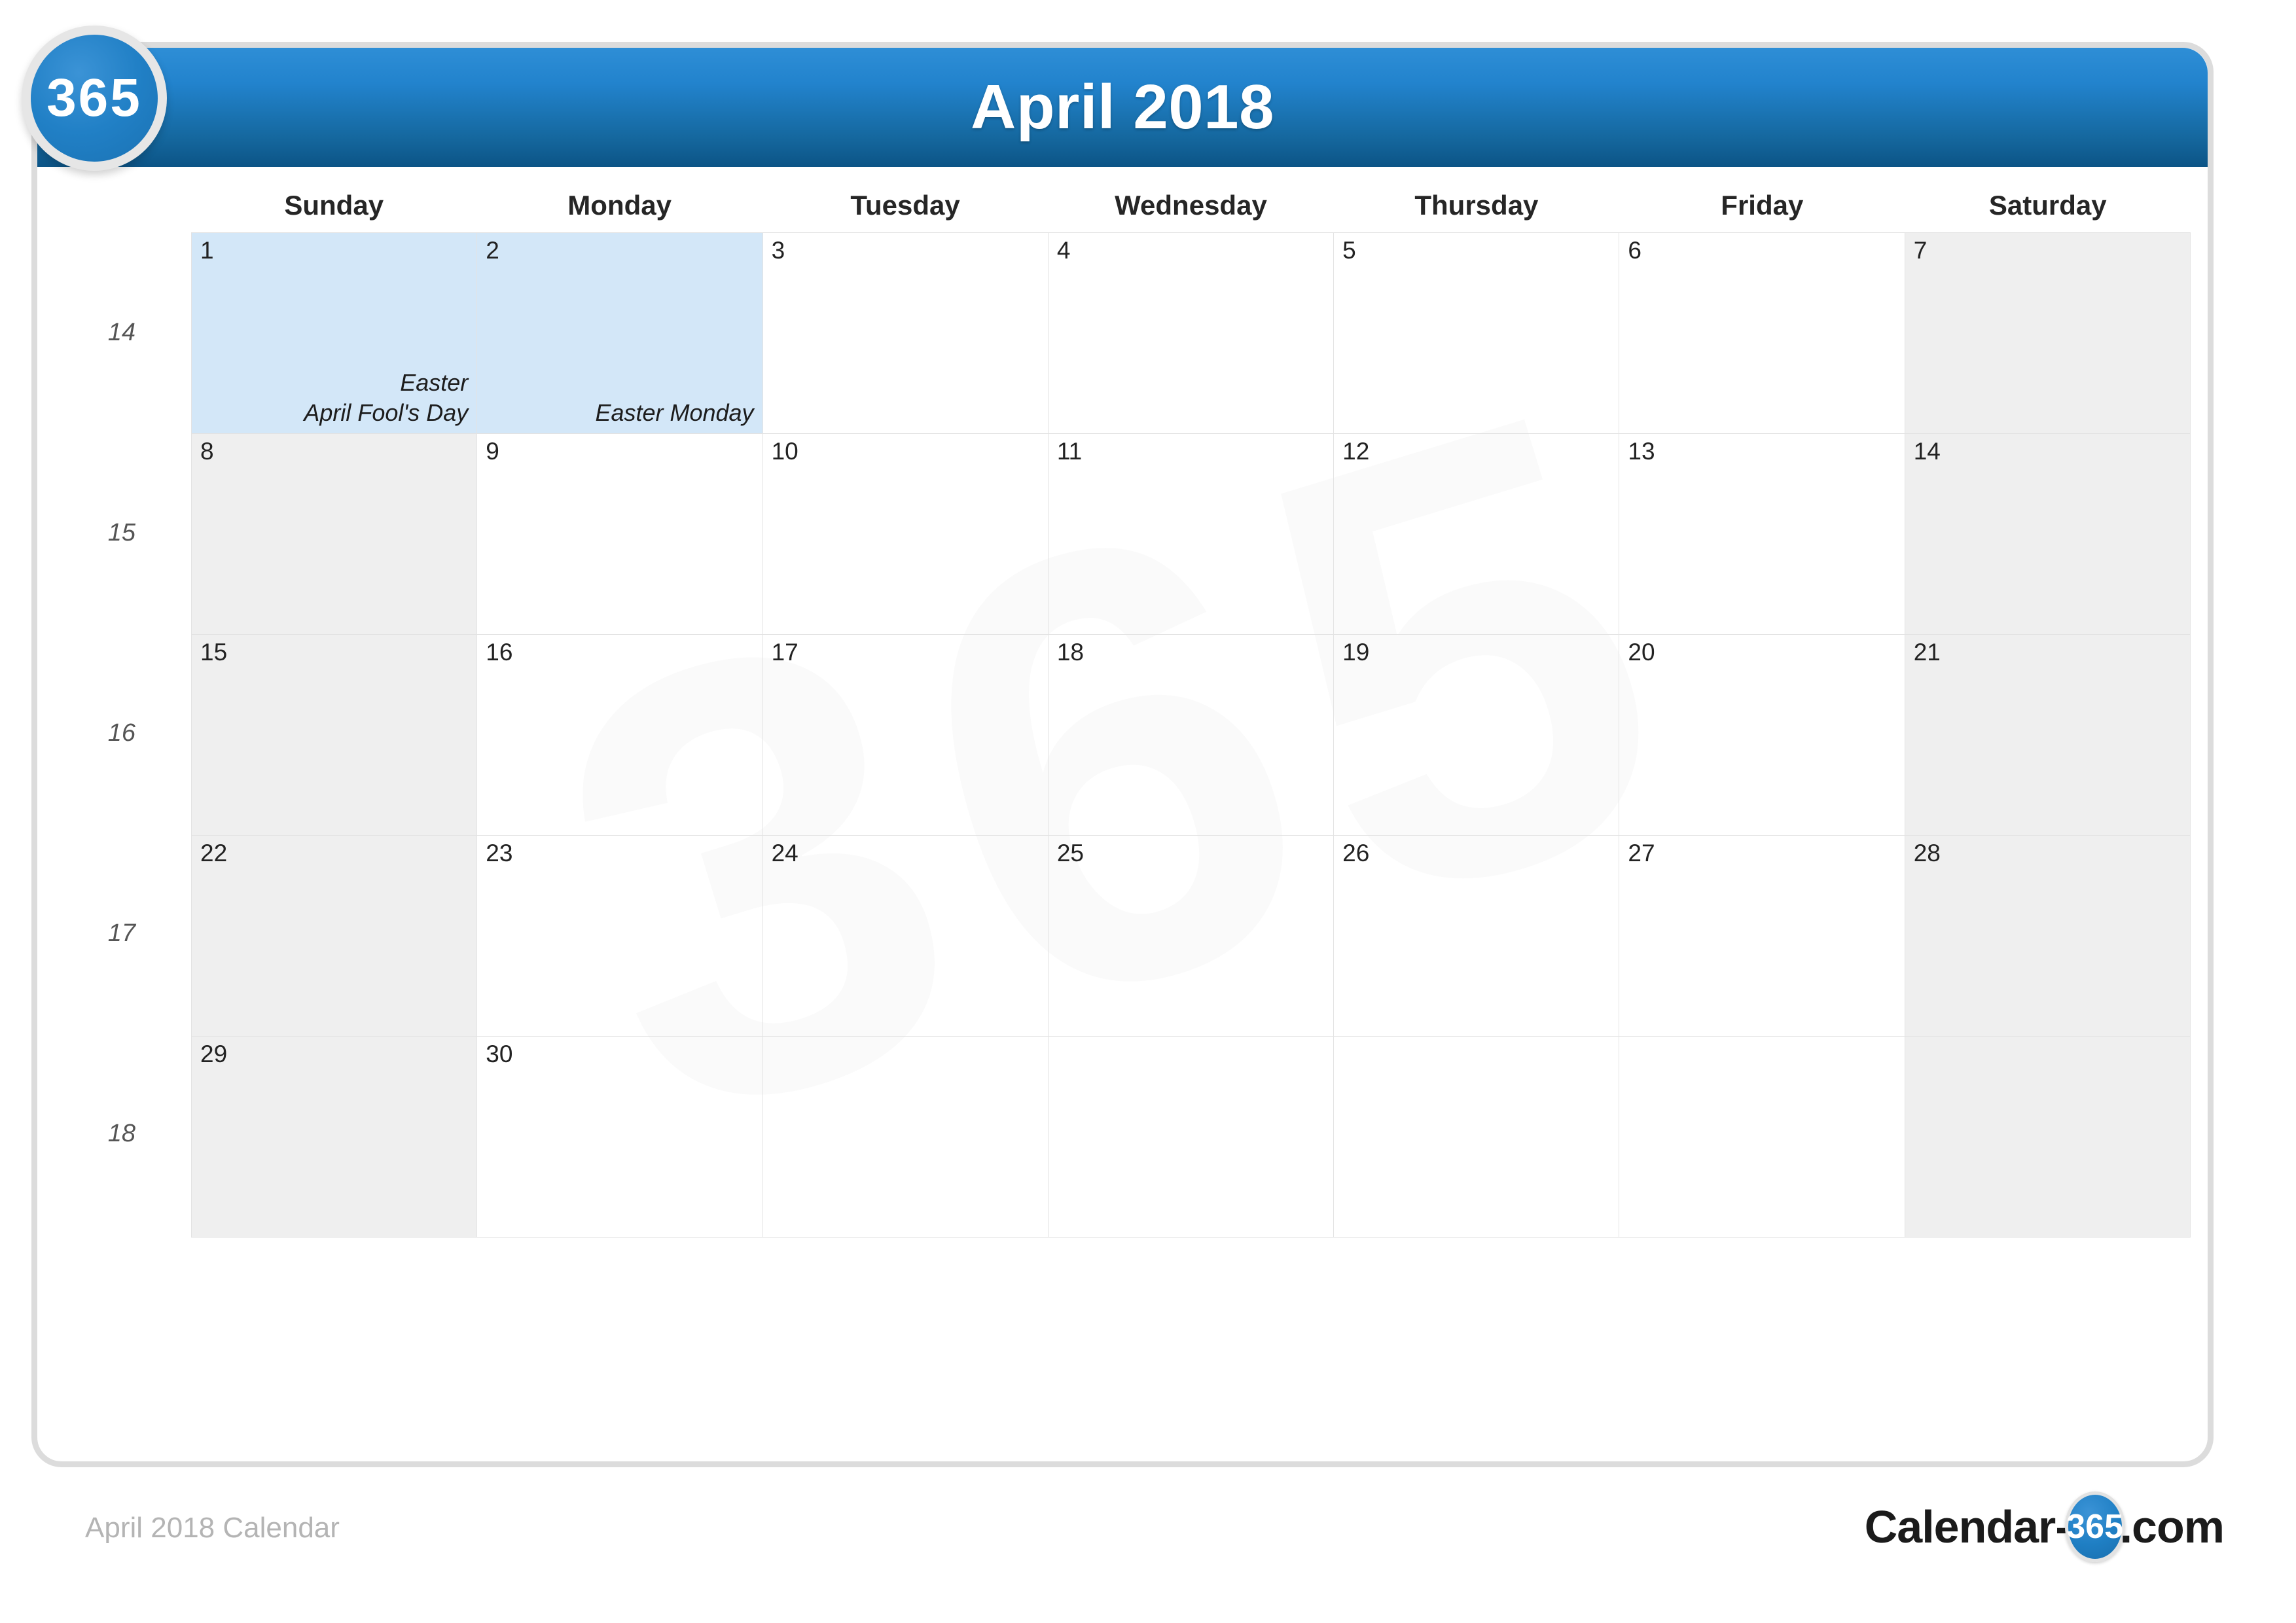  What do you see at coordinates (1641, 451) in the screenshot?
I see `day-number: 13` at bounding box center [1641, 451].